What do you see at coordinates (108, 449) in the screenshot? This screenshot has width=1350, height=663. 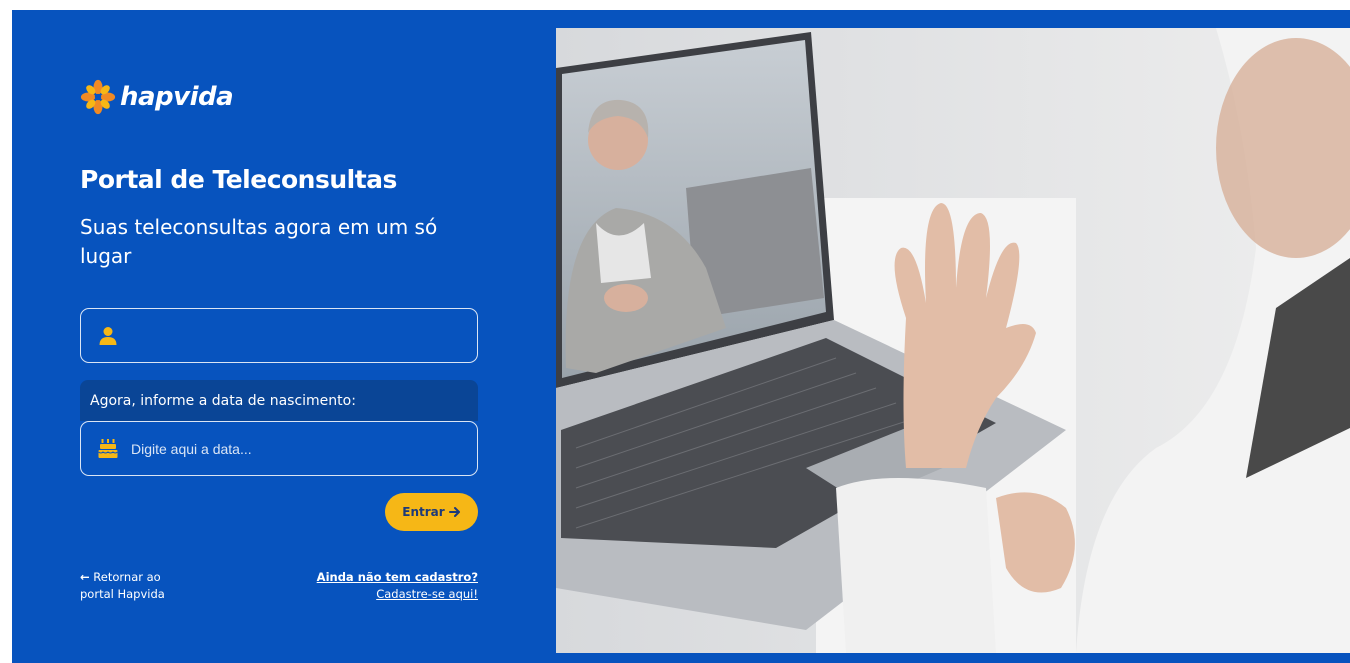 I see `birthday-cake-icon` at bounding box center [108, 449].